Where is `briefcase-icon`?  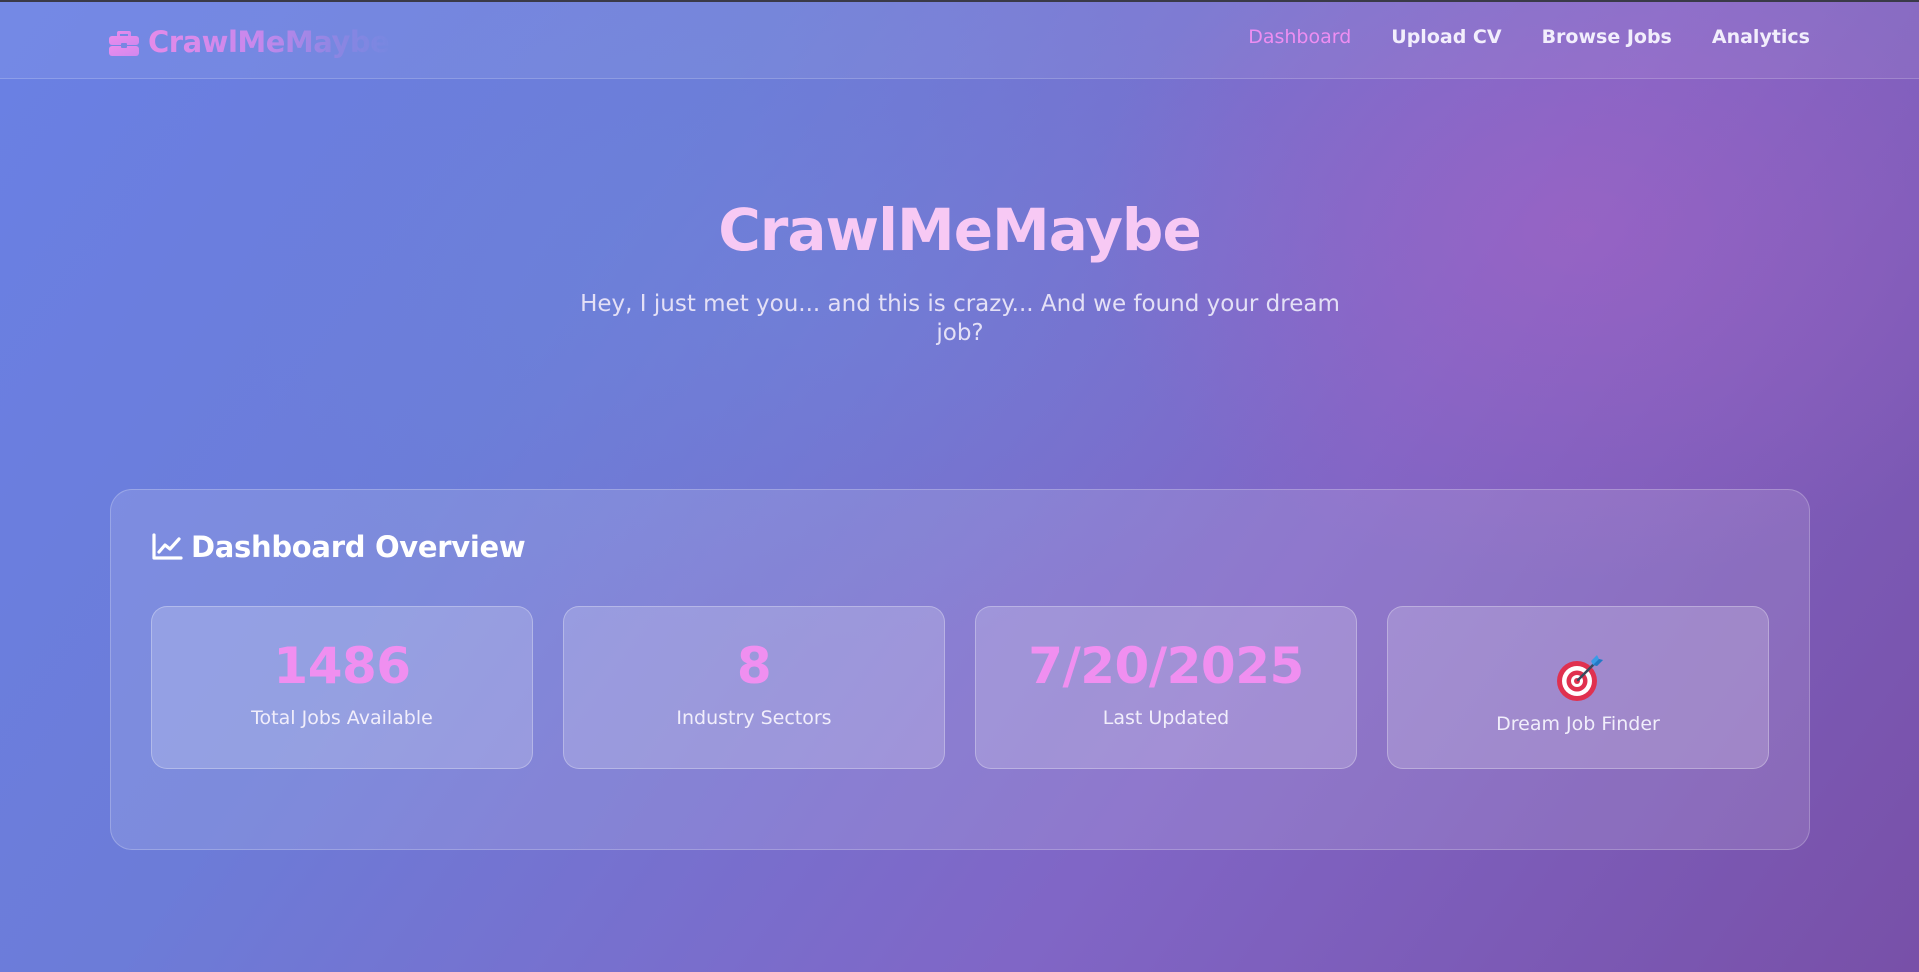
briefcase-icon is located at coordinates (124, 42).